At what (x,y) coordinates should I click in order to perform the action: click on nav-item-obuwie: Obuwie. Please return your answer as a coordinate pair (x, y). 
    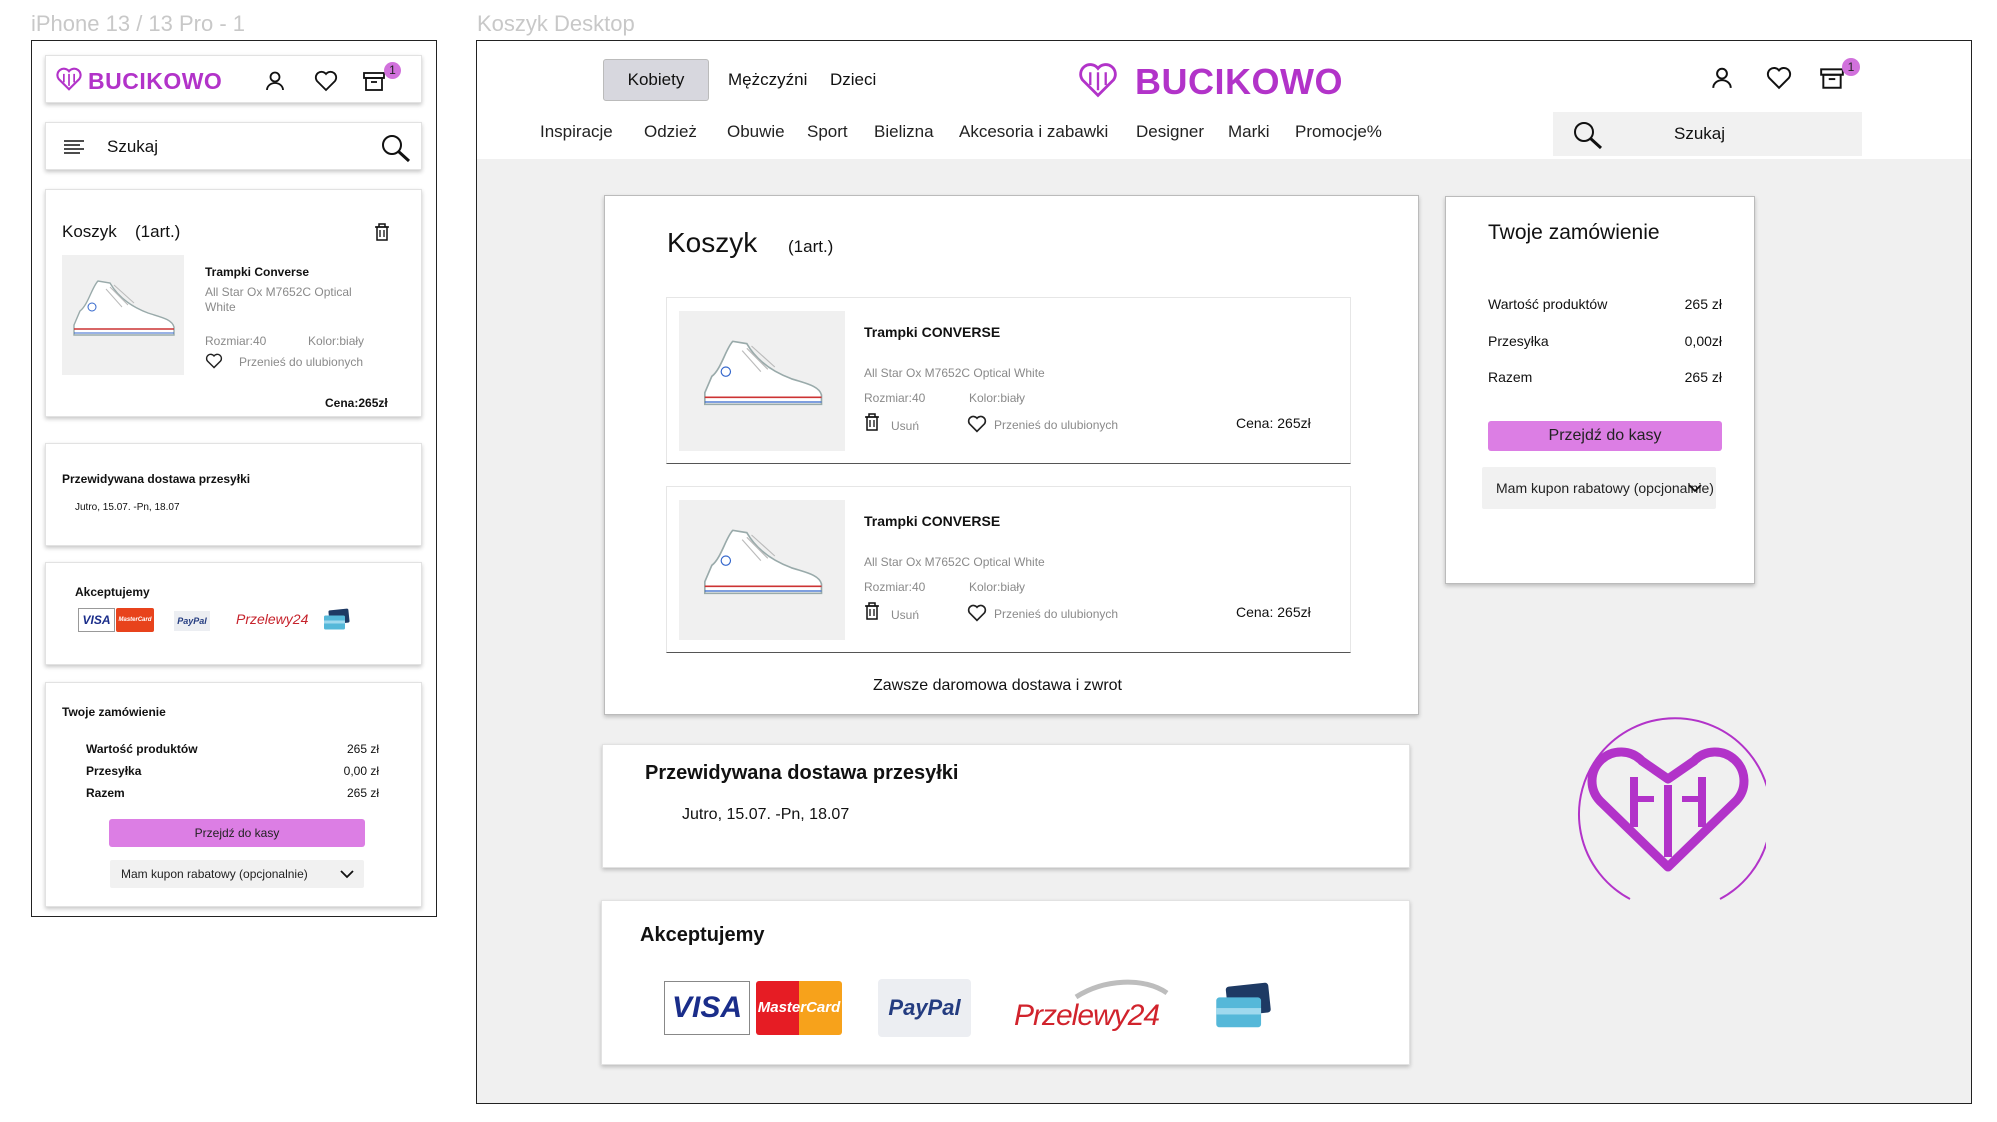
    Looking at the image, I should click on (756, 132).